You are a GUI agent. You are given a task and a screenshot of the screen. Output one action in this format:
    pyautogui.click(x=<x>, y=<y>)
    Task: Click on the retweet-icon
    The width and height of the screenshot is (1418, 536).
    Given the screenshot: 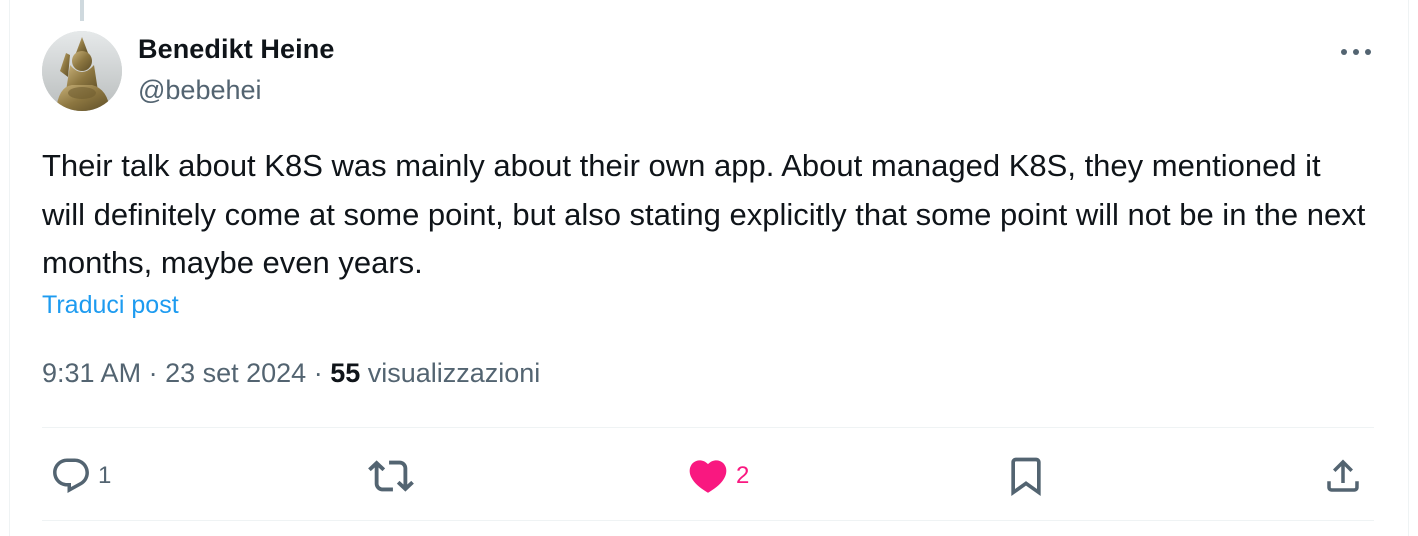 What is the action you would take?
    pyautogui.click(x=391, y=476)
    